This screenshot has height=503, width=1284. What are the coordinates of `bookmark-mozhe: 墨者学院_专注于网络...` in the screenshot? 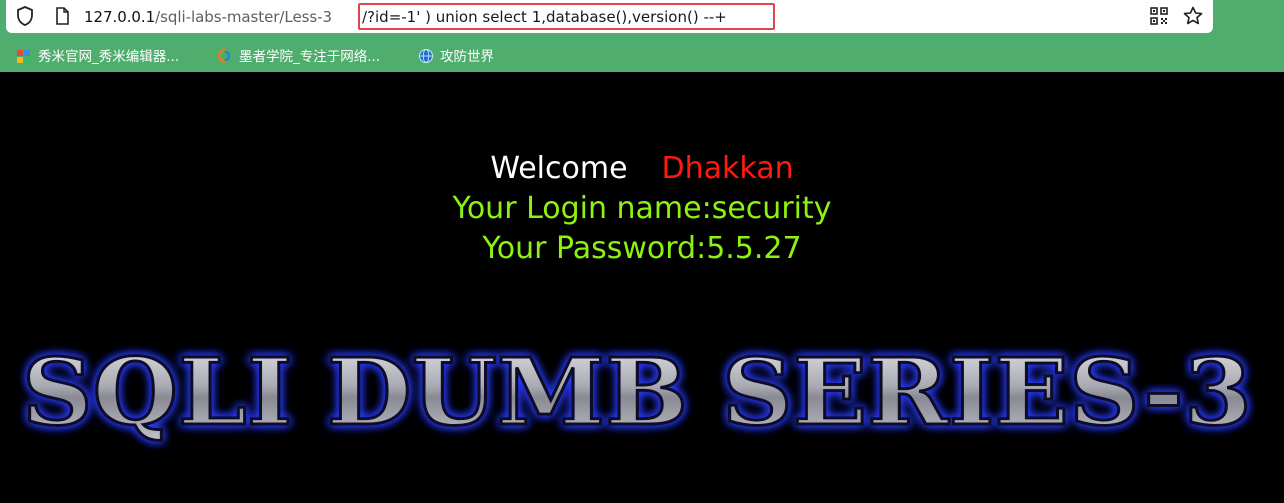 It's located at (298, 57).